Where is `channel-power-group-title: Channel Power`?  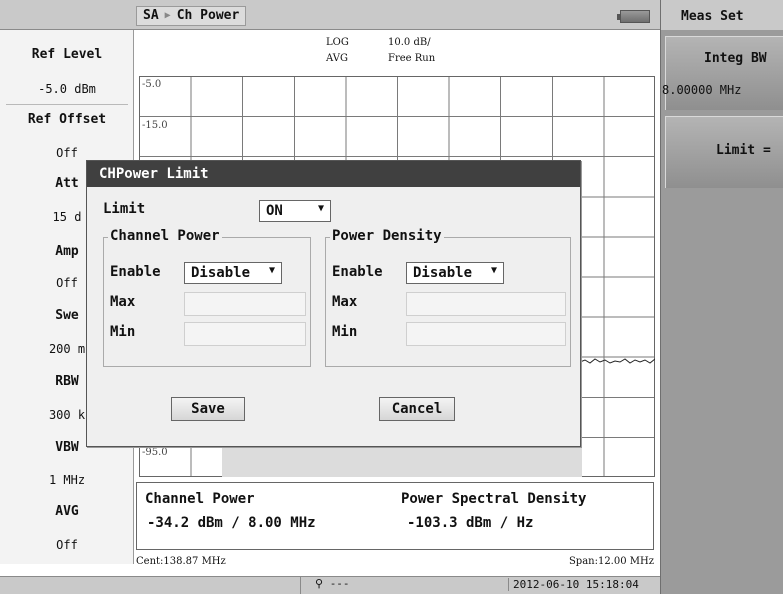
channel-power-group-title: Channel Power is located at coordinates (165, 236).